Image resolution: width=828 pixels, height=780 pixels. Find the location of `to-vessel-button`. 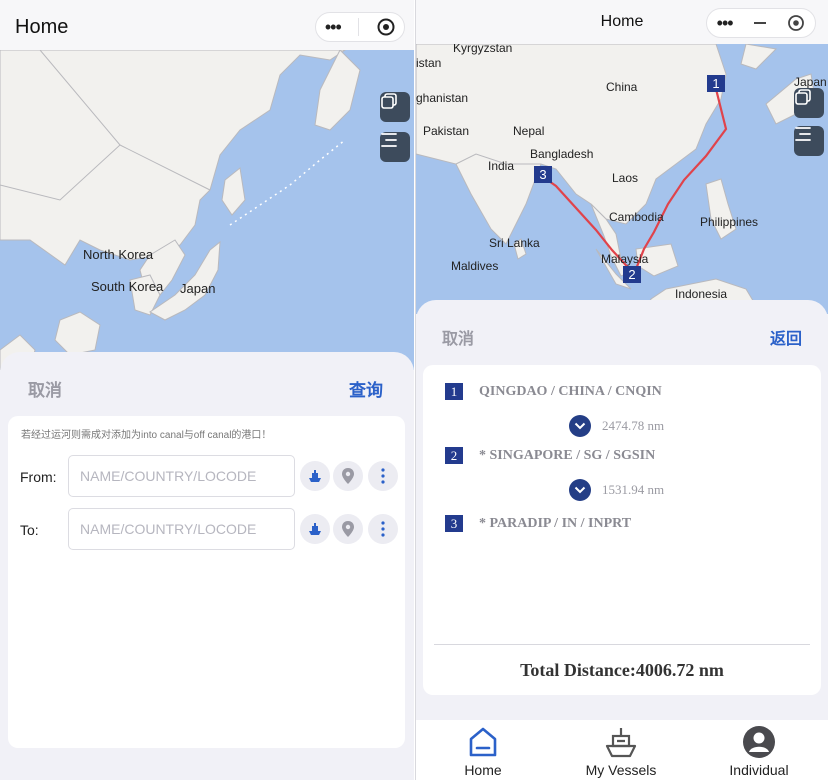

to-vessel-button is located at coordinates (315, 529).